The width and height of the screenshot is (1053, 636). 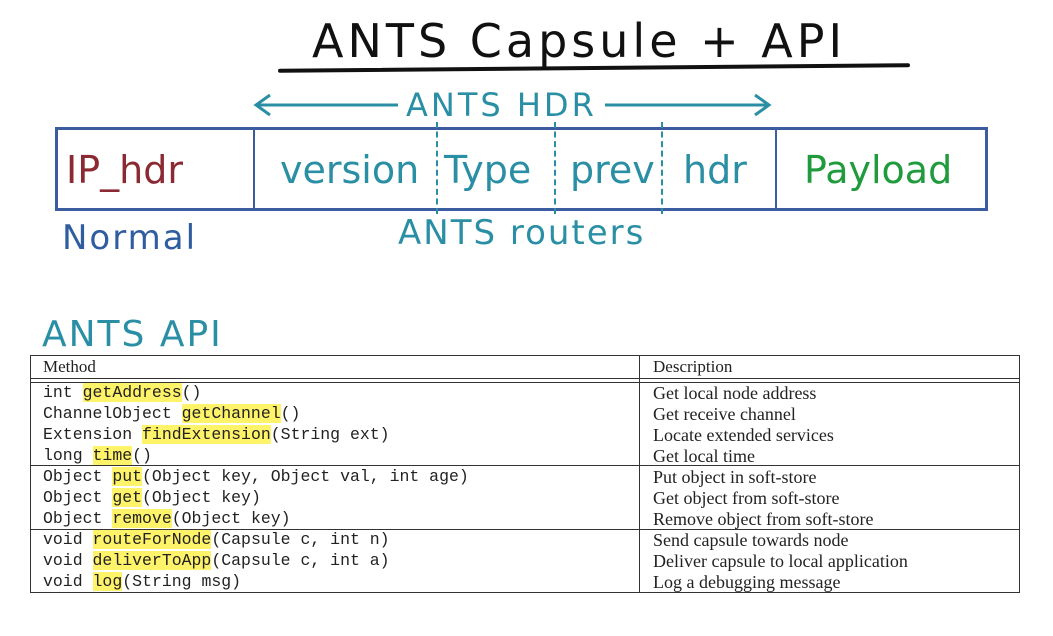 I want to click on description-cell: Get receive channel, so click(x=724, y=414).